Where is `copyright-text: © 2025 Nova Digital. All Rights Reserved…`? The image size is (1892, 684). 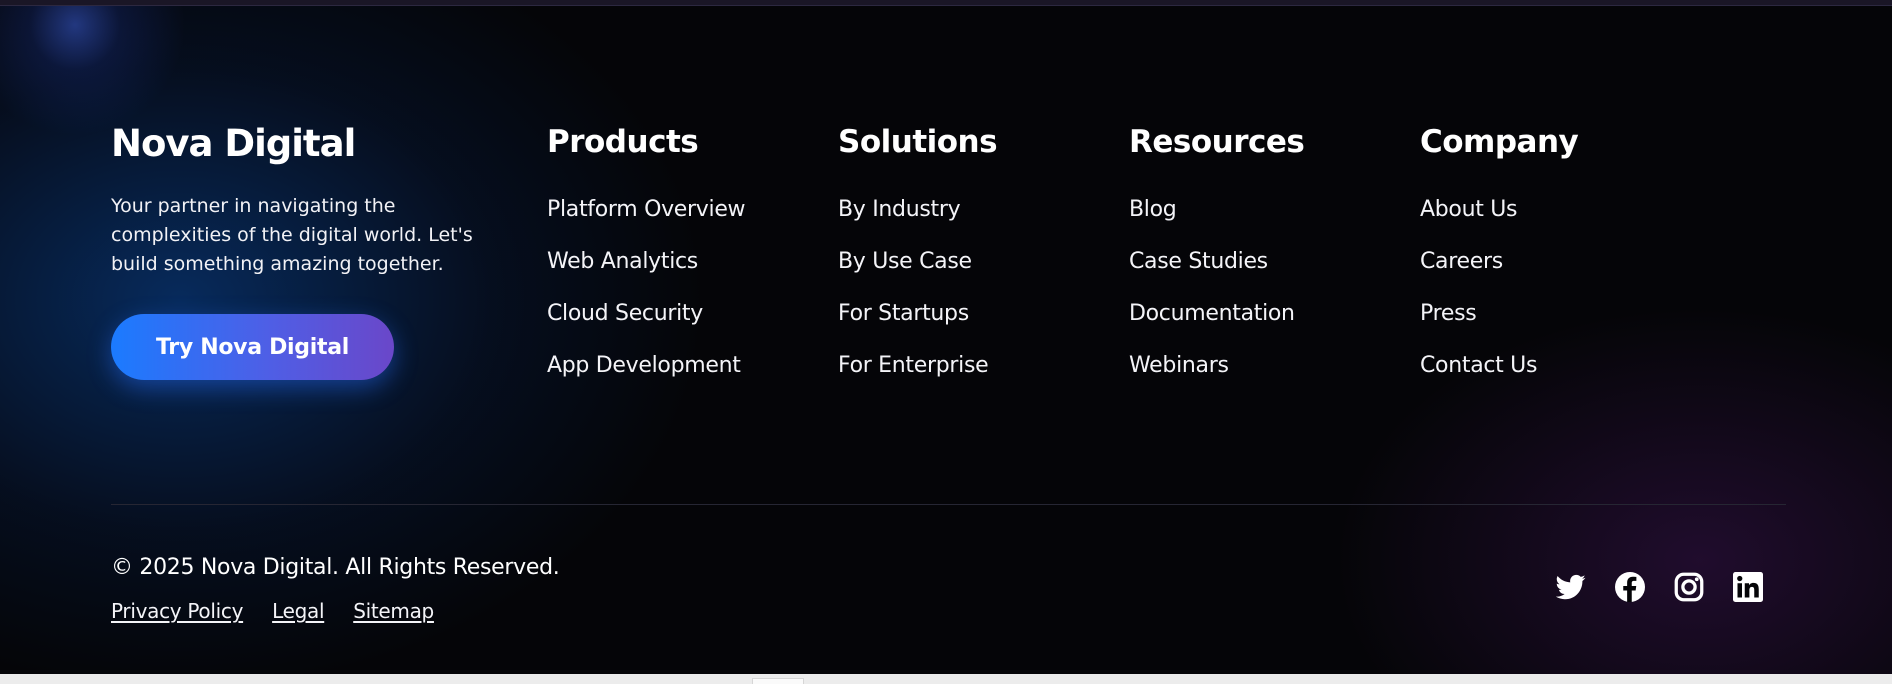 copyright-text: © 2025 Nova Digital. All Rights Reserved… is located at coordinates (335, 567).